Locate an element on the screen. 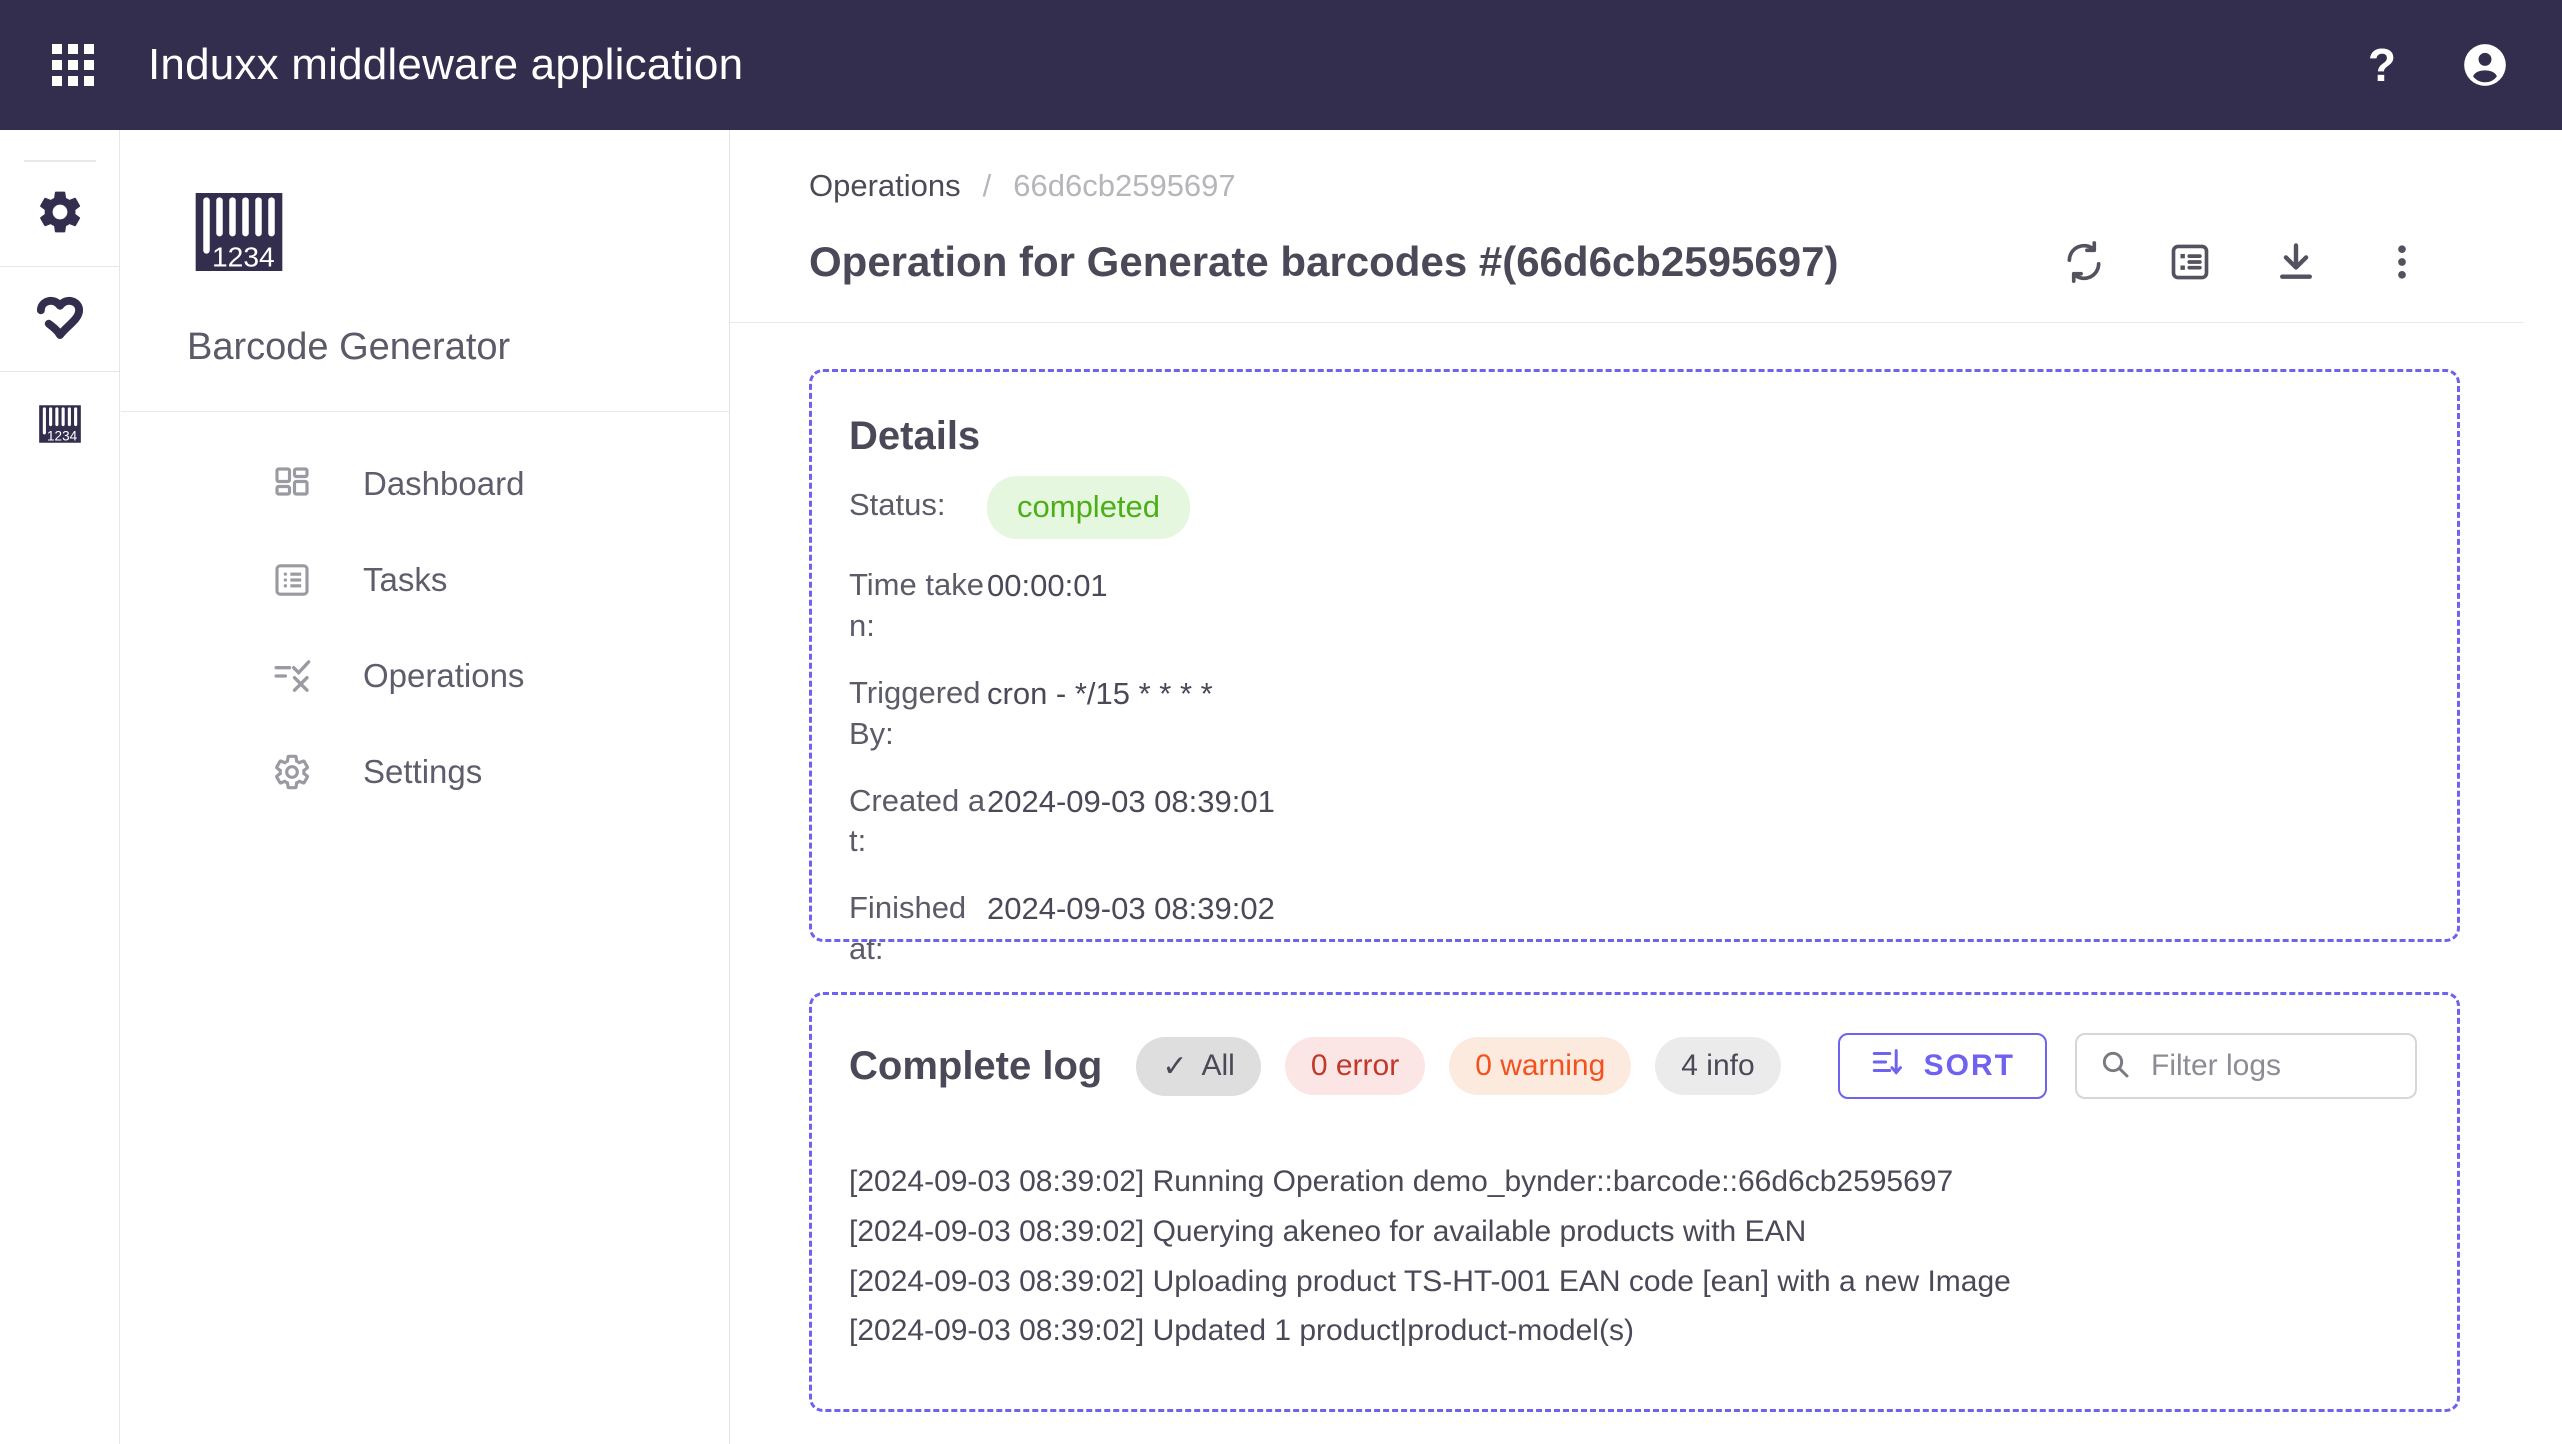 Image resolution: width=2562 pixels, height=1444 pixels. rail-item-akeneo is located at coordinates (60, 319).